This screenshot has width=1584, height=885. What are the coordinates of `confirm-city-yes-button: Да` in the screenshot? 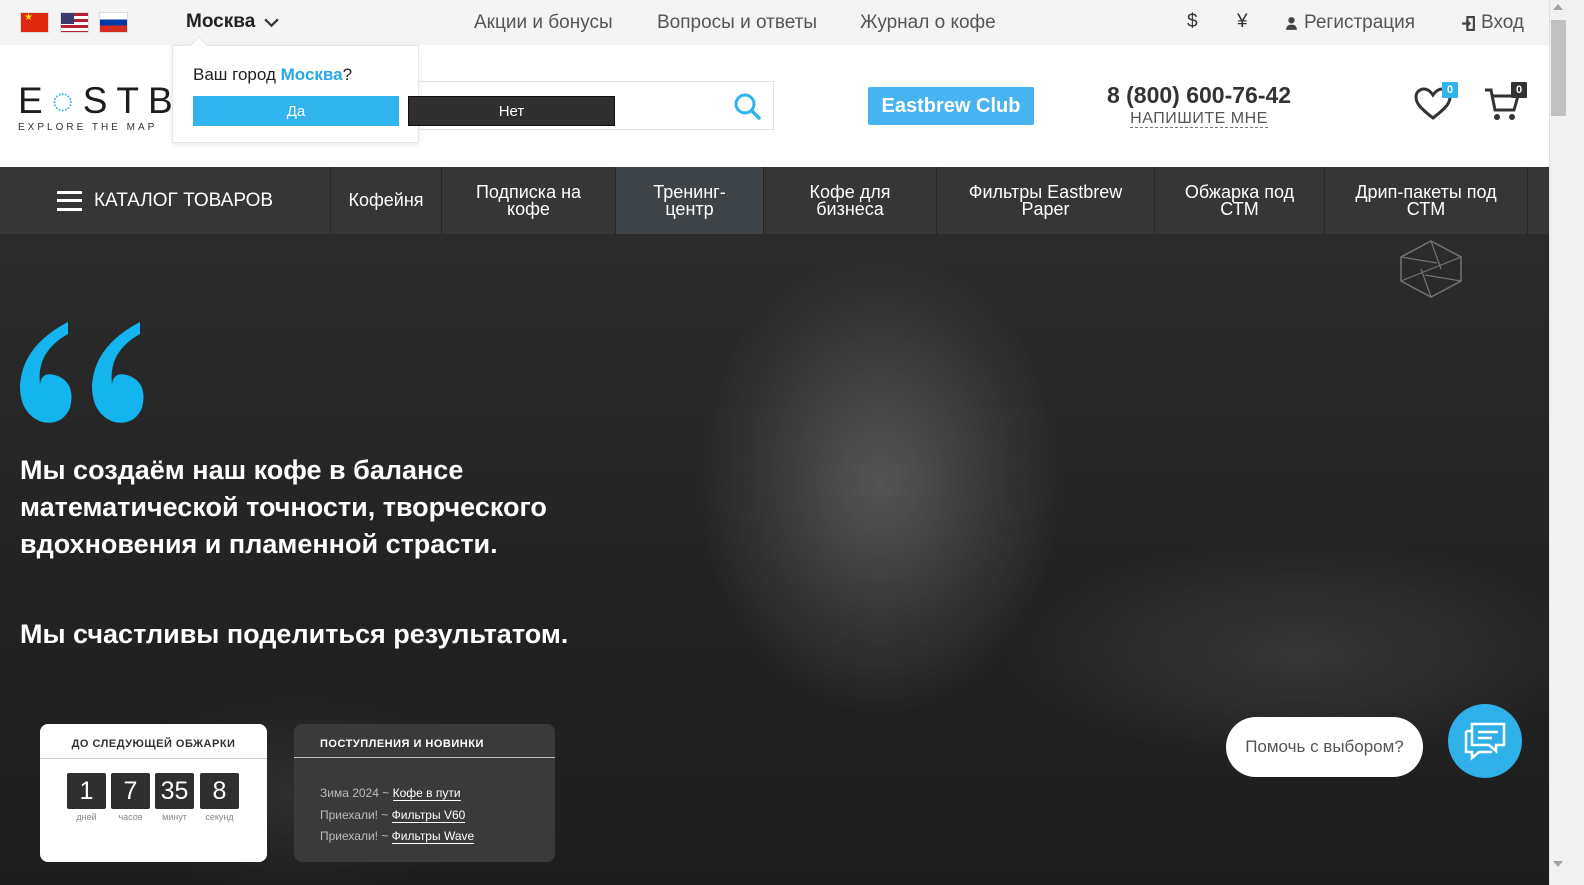 It's located at (296, 111).